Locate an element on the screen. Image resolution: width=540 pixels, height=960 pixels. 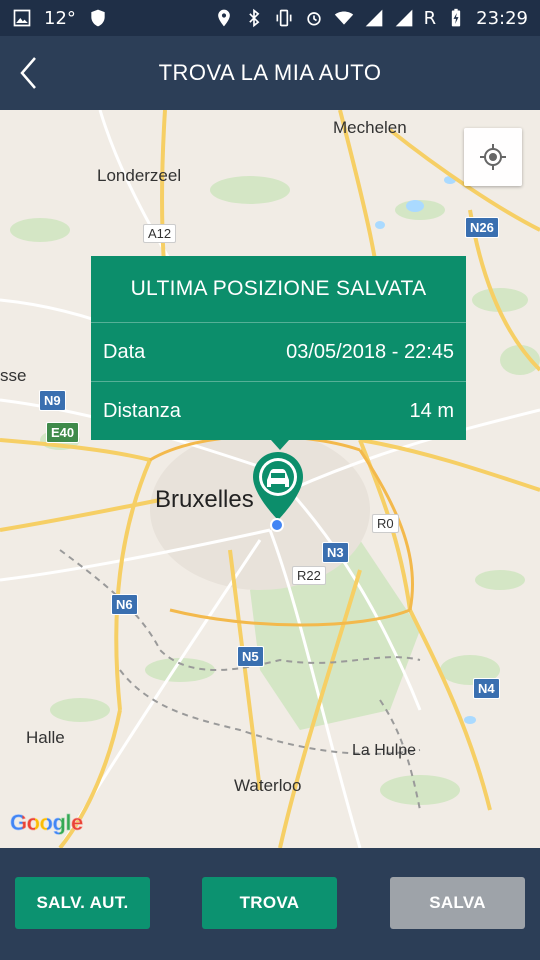
location-icon is located at coordinates (224, 18).